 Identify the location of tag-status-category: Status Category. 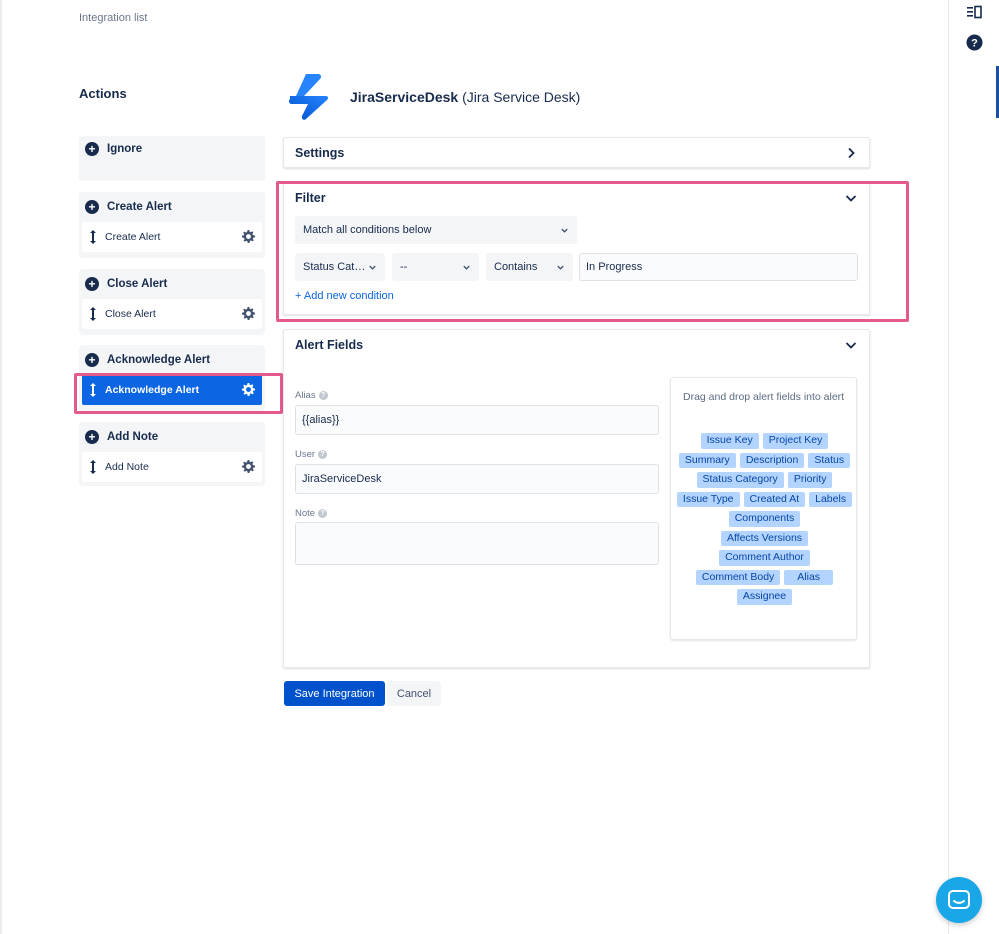
(740, 480).